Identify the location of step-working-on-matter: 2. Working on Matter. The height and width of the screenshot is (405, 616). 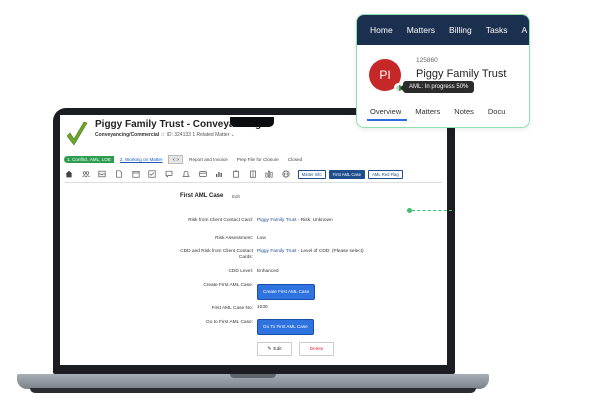
(141, 159).